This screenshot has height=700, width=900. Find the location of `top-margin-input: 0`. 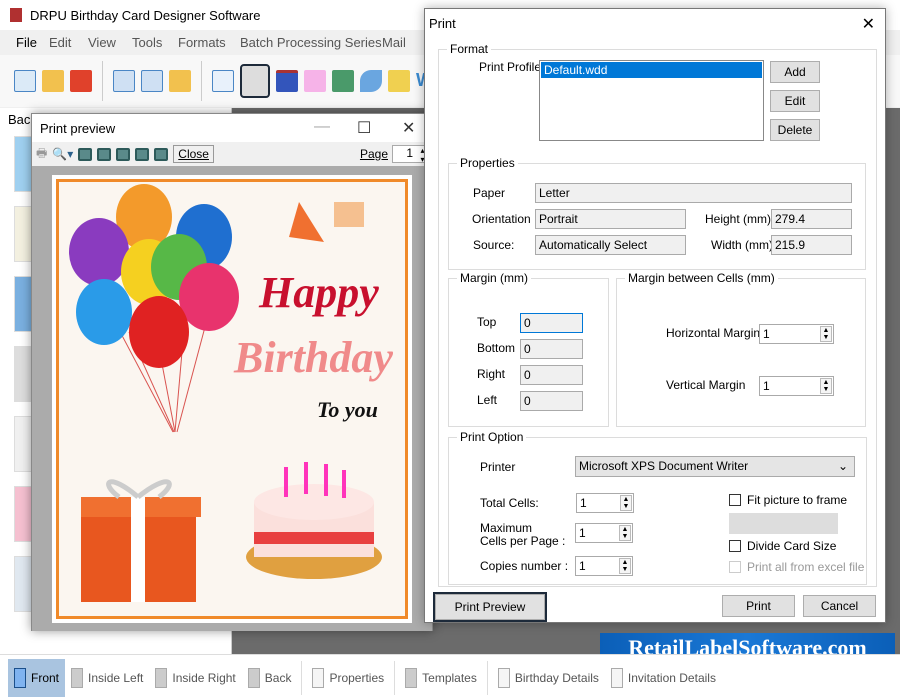

top-margin-input: 0 is located at coordinates (551, 323).